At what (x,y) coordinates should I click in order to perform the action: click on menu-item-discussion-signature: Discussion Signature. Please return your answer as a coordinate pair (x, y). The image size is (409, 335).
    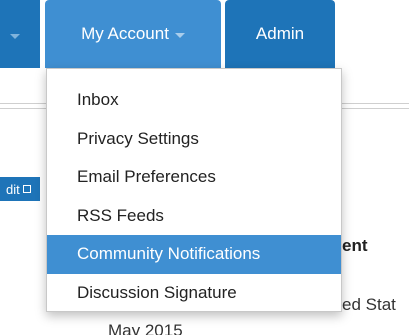
    Looking at the image, I should click on (194, 293).